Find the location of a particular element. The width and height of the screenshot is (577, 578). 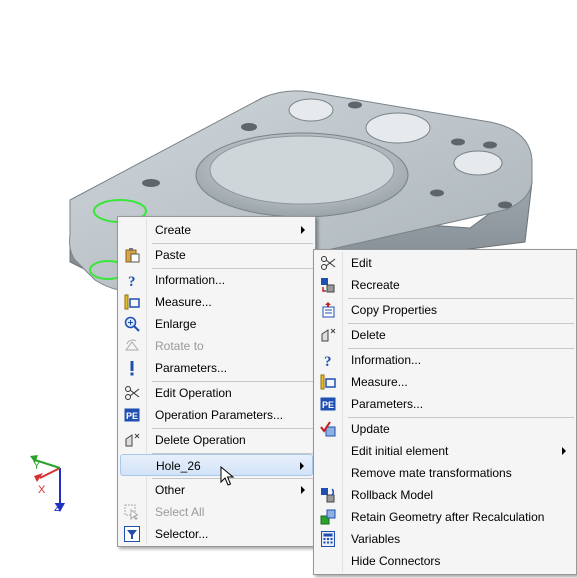

submenu-item-edit-initial-element: Edit initial element is located at coordinates (445, 451).